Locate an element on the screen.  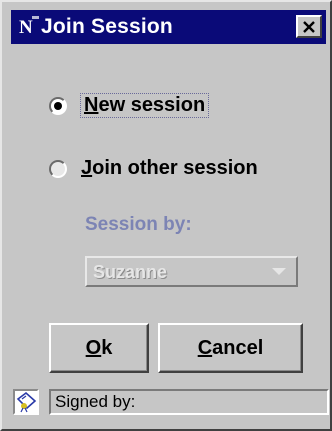
close-icon is located at coordinates (309, 26).